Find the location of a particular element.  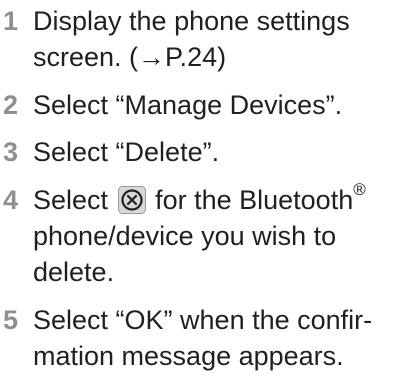

registered-mark: ® is located at coordinates (359, 189).